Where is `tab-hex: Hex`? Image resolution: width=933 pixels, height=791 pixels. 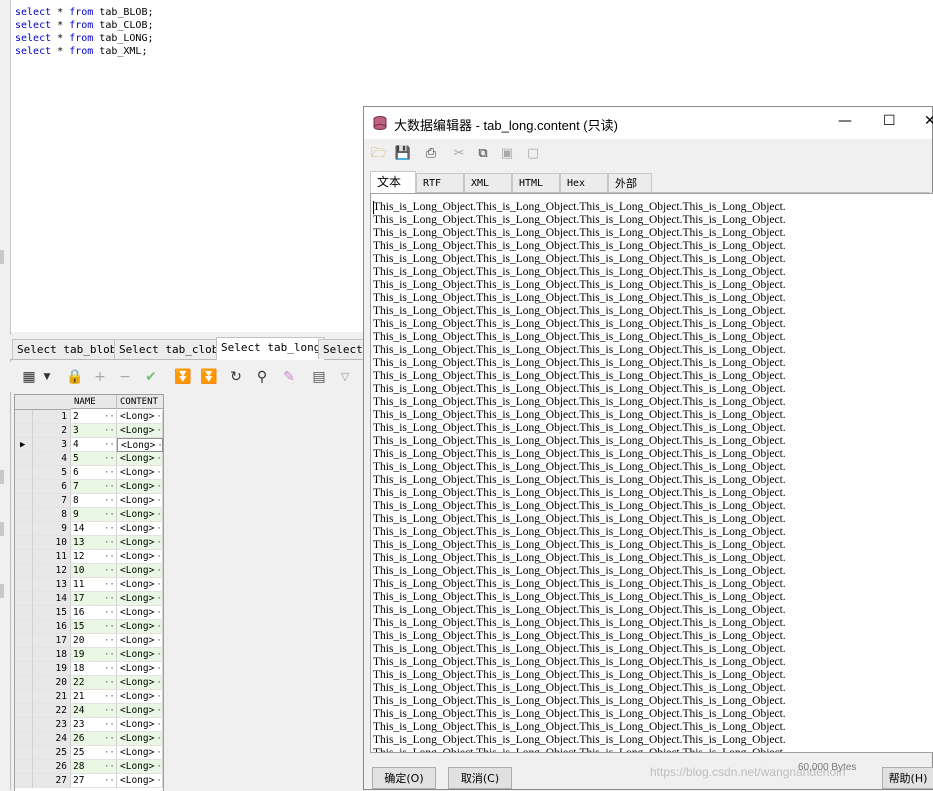 tab-hex: Hex is located at coordinates (584, 182).